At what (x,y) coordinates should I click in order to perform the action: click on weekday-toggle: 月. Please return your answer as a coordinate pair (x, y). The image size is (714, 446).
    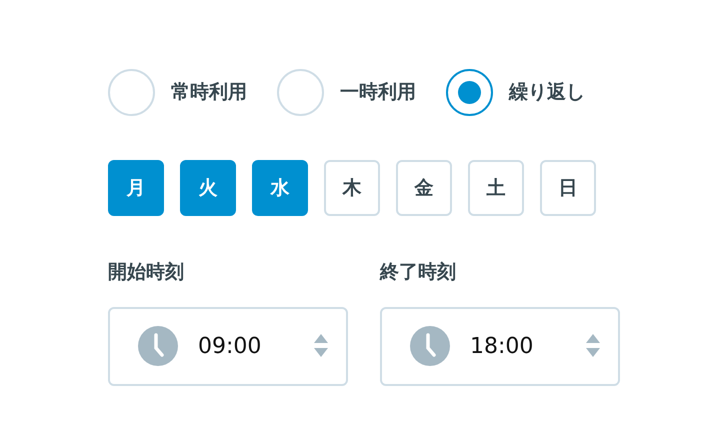
    Looking at the image, I should click on (136, 188).